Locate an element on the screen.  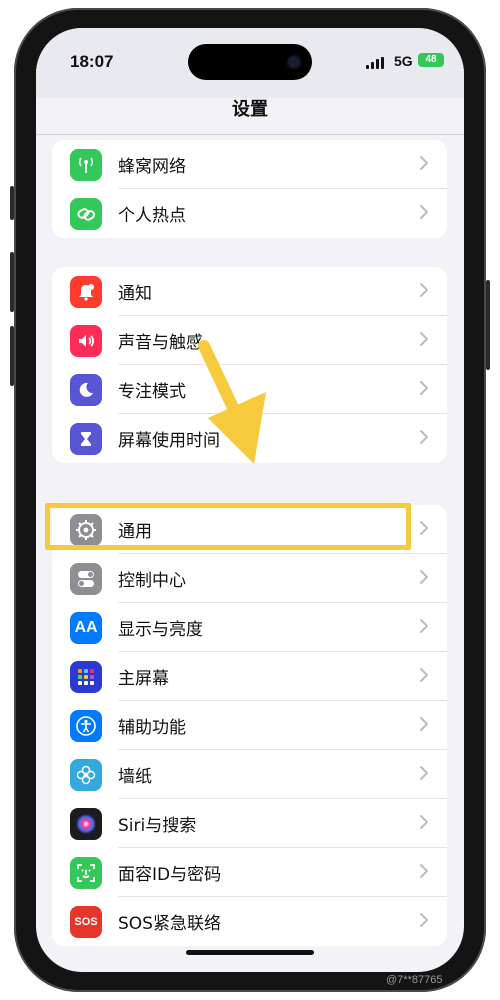
watermark: @7**87765 is located at coordinates (414, 980).